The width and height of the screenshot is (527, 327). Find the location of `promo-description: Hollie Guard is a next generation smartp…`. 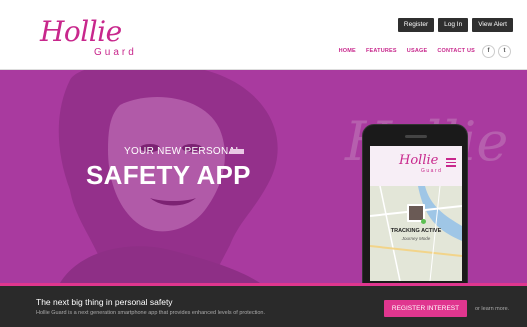

promo-description: Hollie Guard is a next generation smartp… is located at coordinates (151, 313).